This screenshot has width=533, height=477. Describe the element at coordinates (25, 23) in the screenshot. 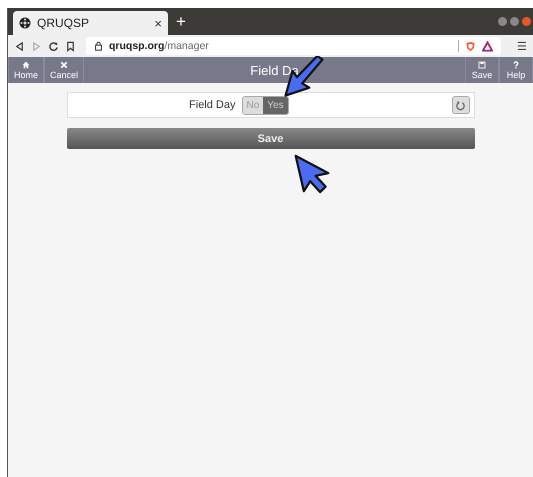

I see `logo-icon` at that location.